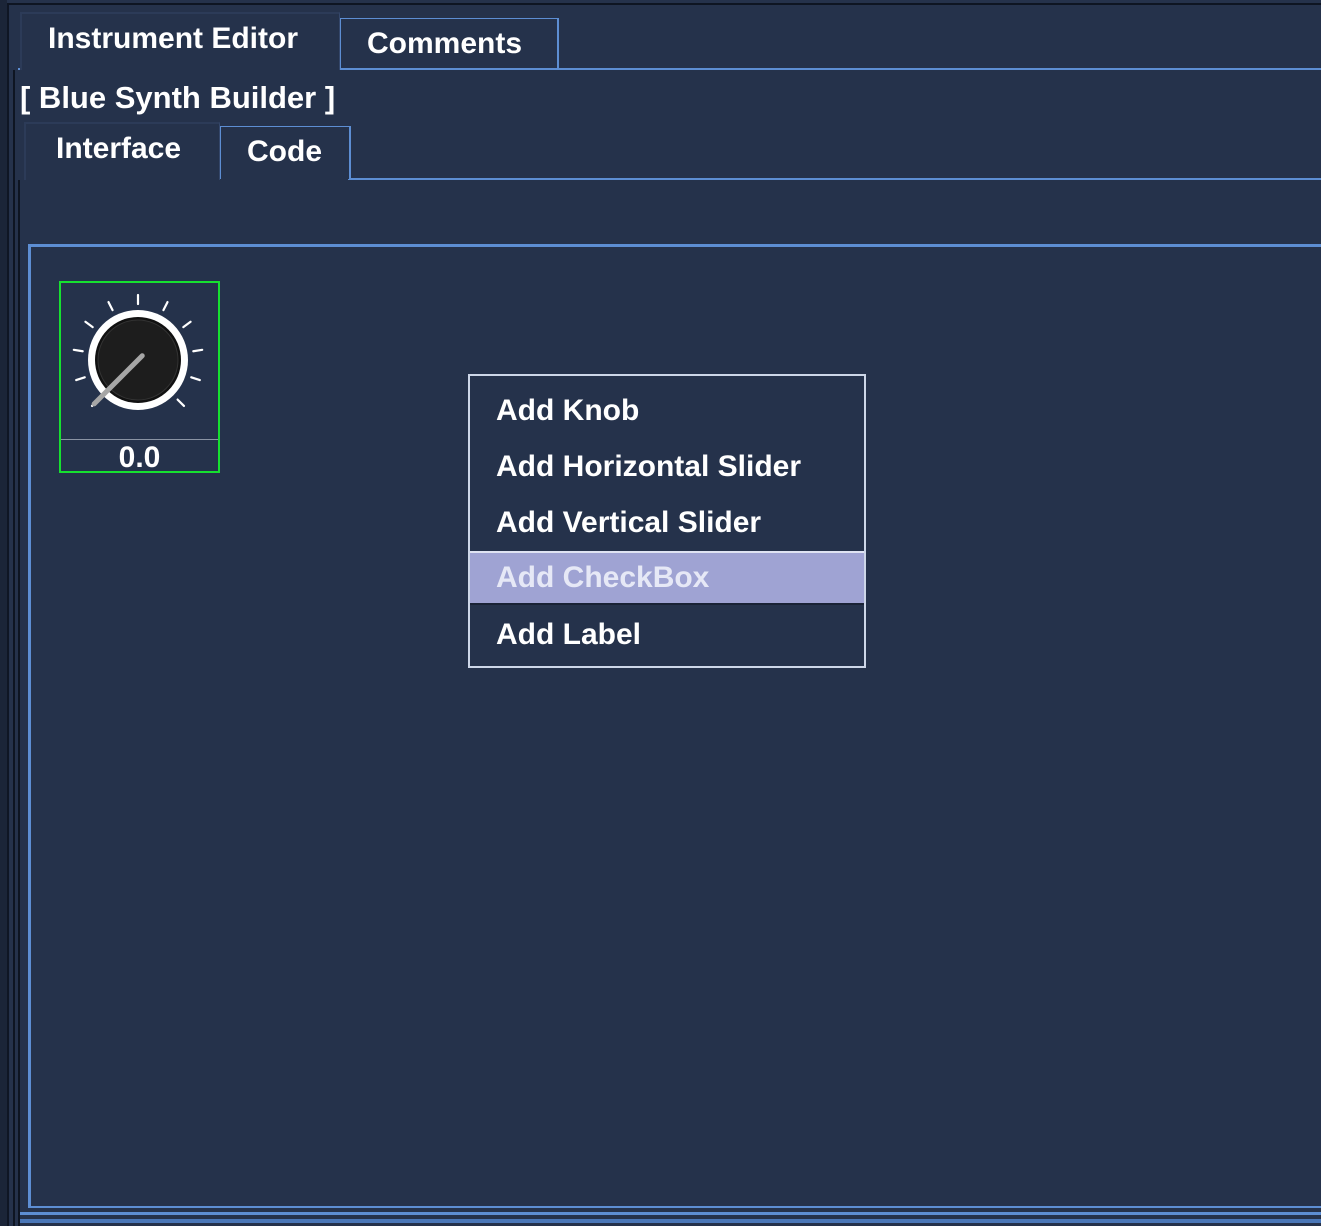 The image size is (1321, 1226). Describe the element at coordinates (139, 457) in the screenshot. I see `knob-value: 0.0` at that location.